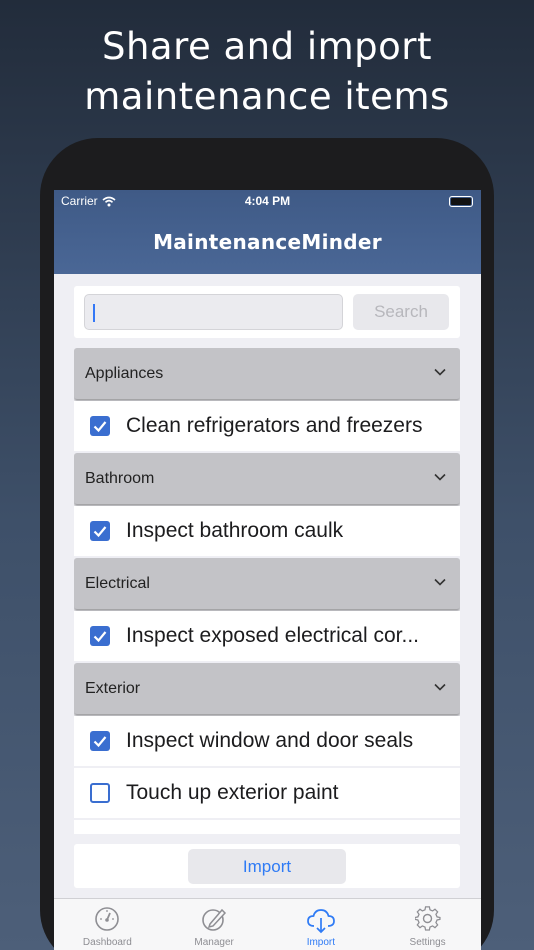  Describe the element at coordinates (401, 312) in the screenshot. I see `search-button: Search` at that location.